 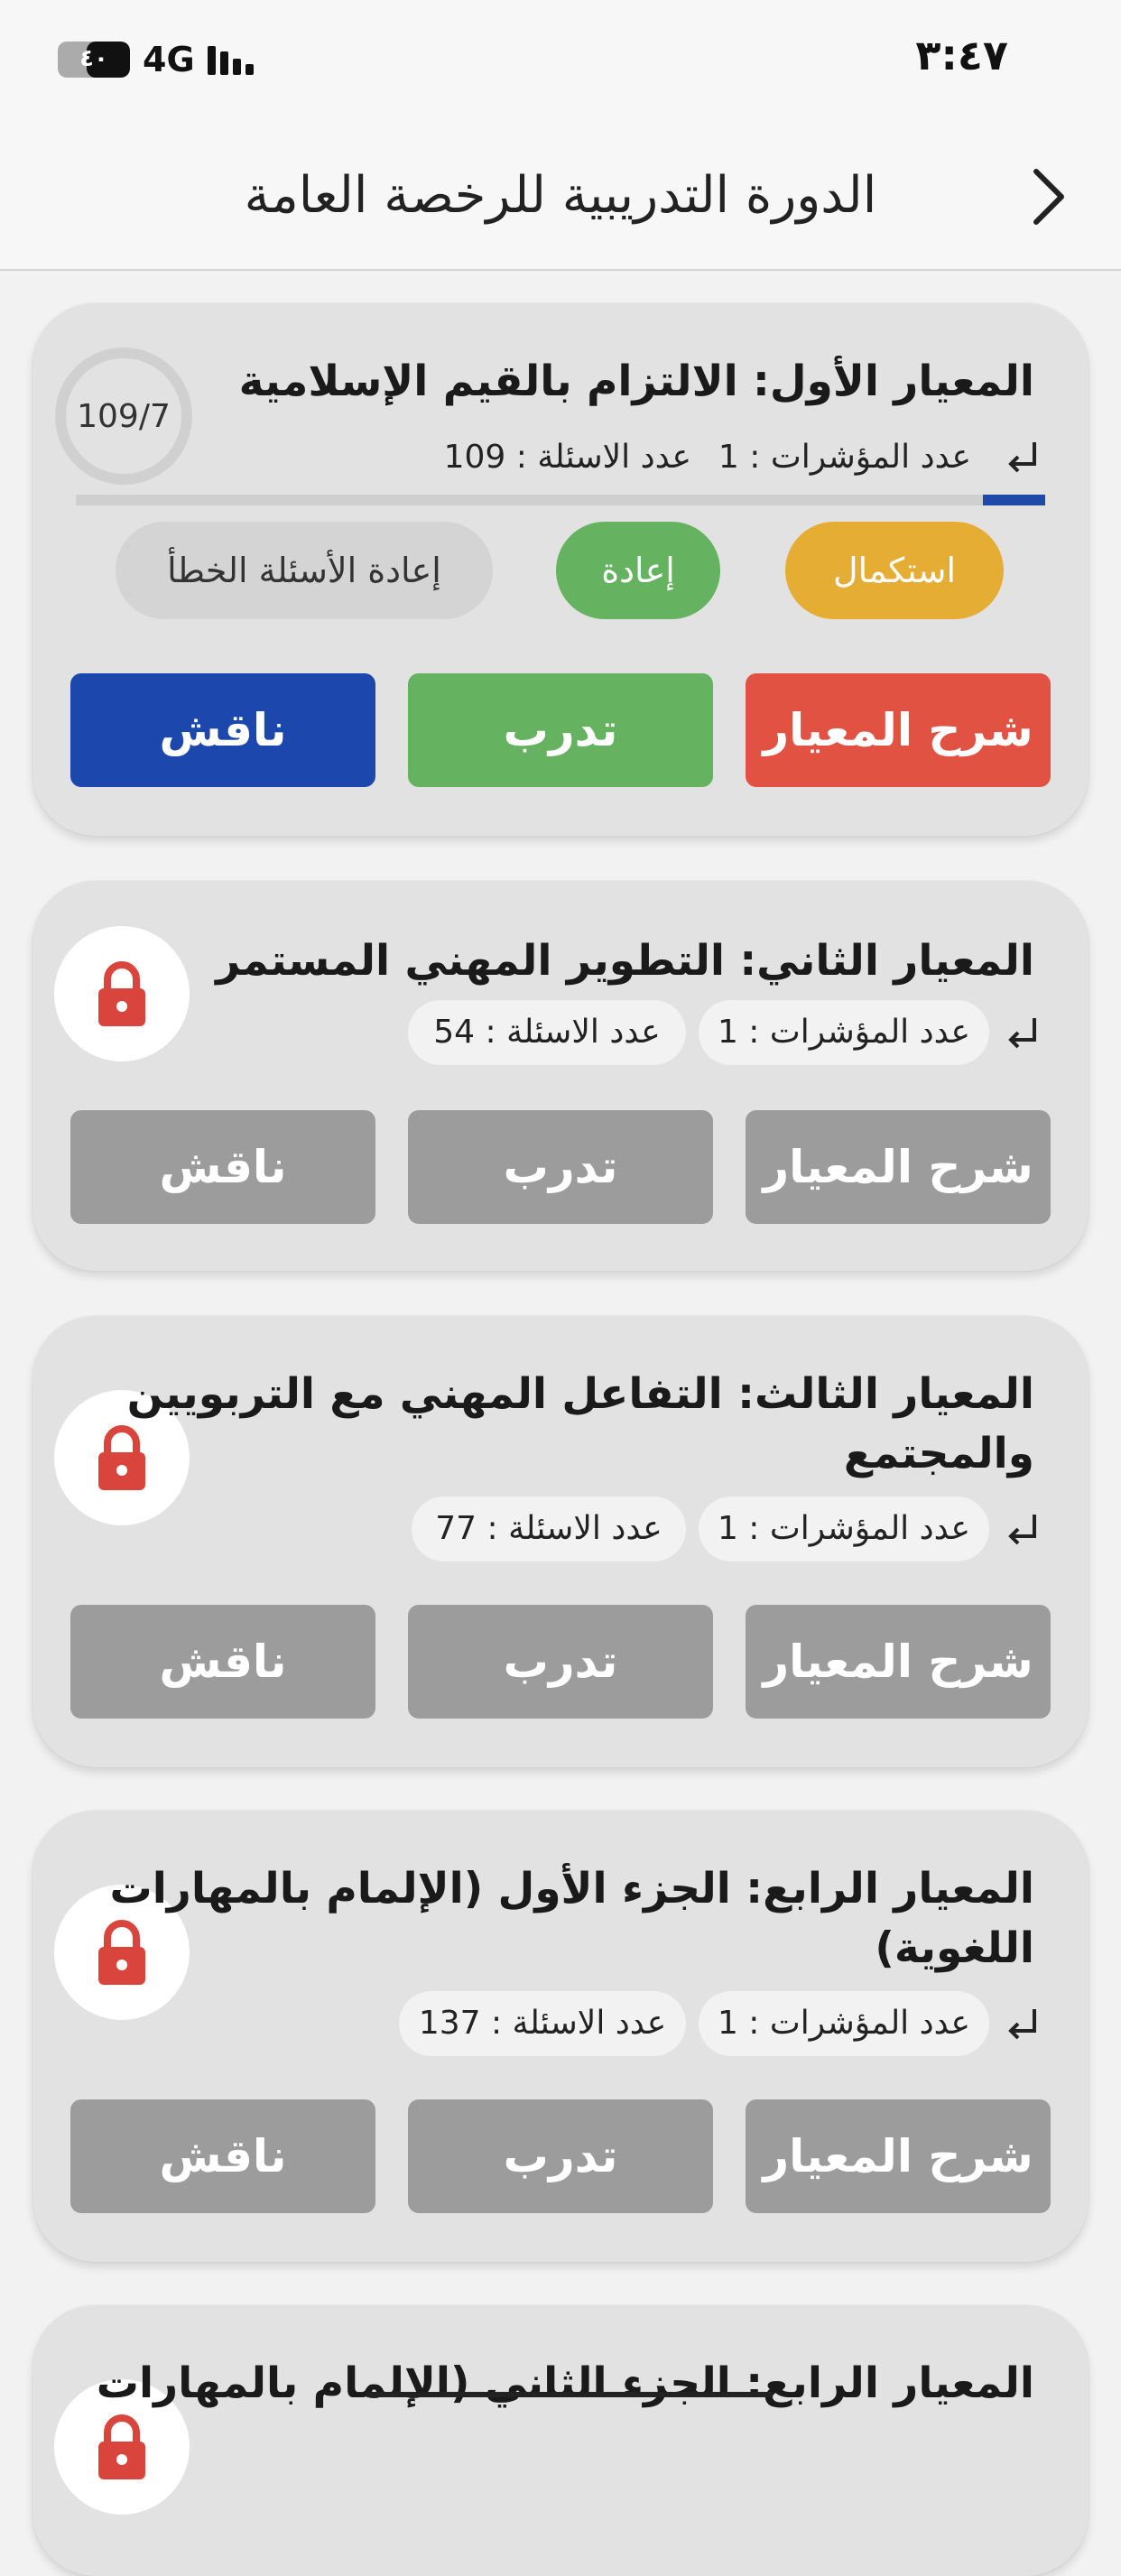 I want to click on network-type: 4G, so click(x=169, y=60).